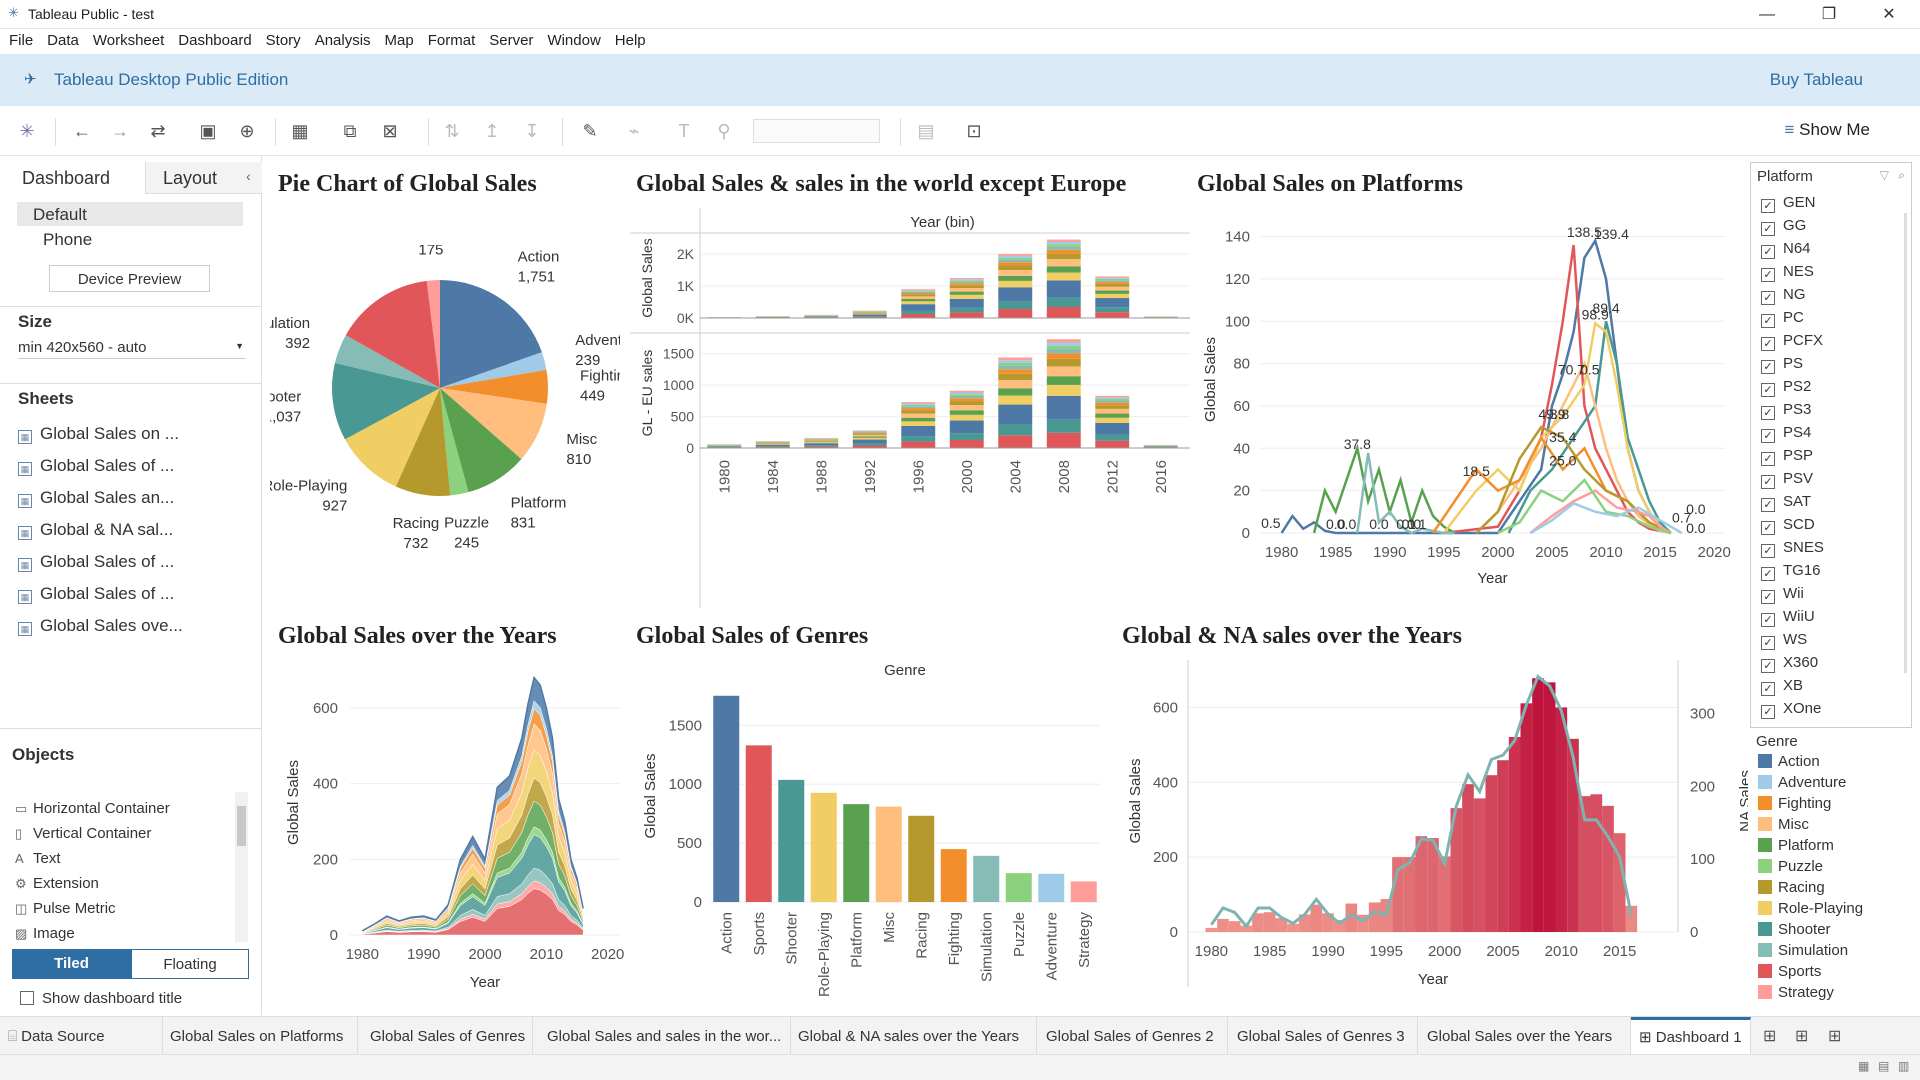 Image resolution: width=1920 pixels, height=1080 pixels. Describe the element at coordinates (1826, 228) in the screenshot. I see `platform-option: ✓ GG` at that location.